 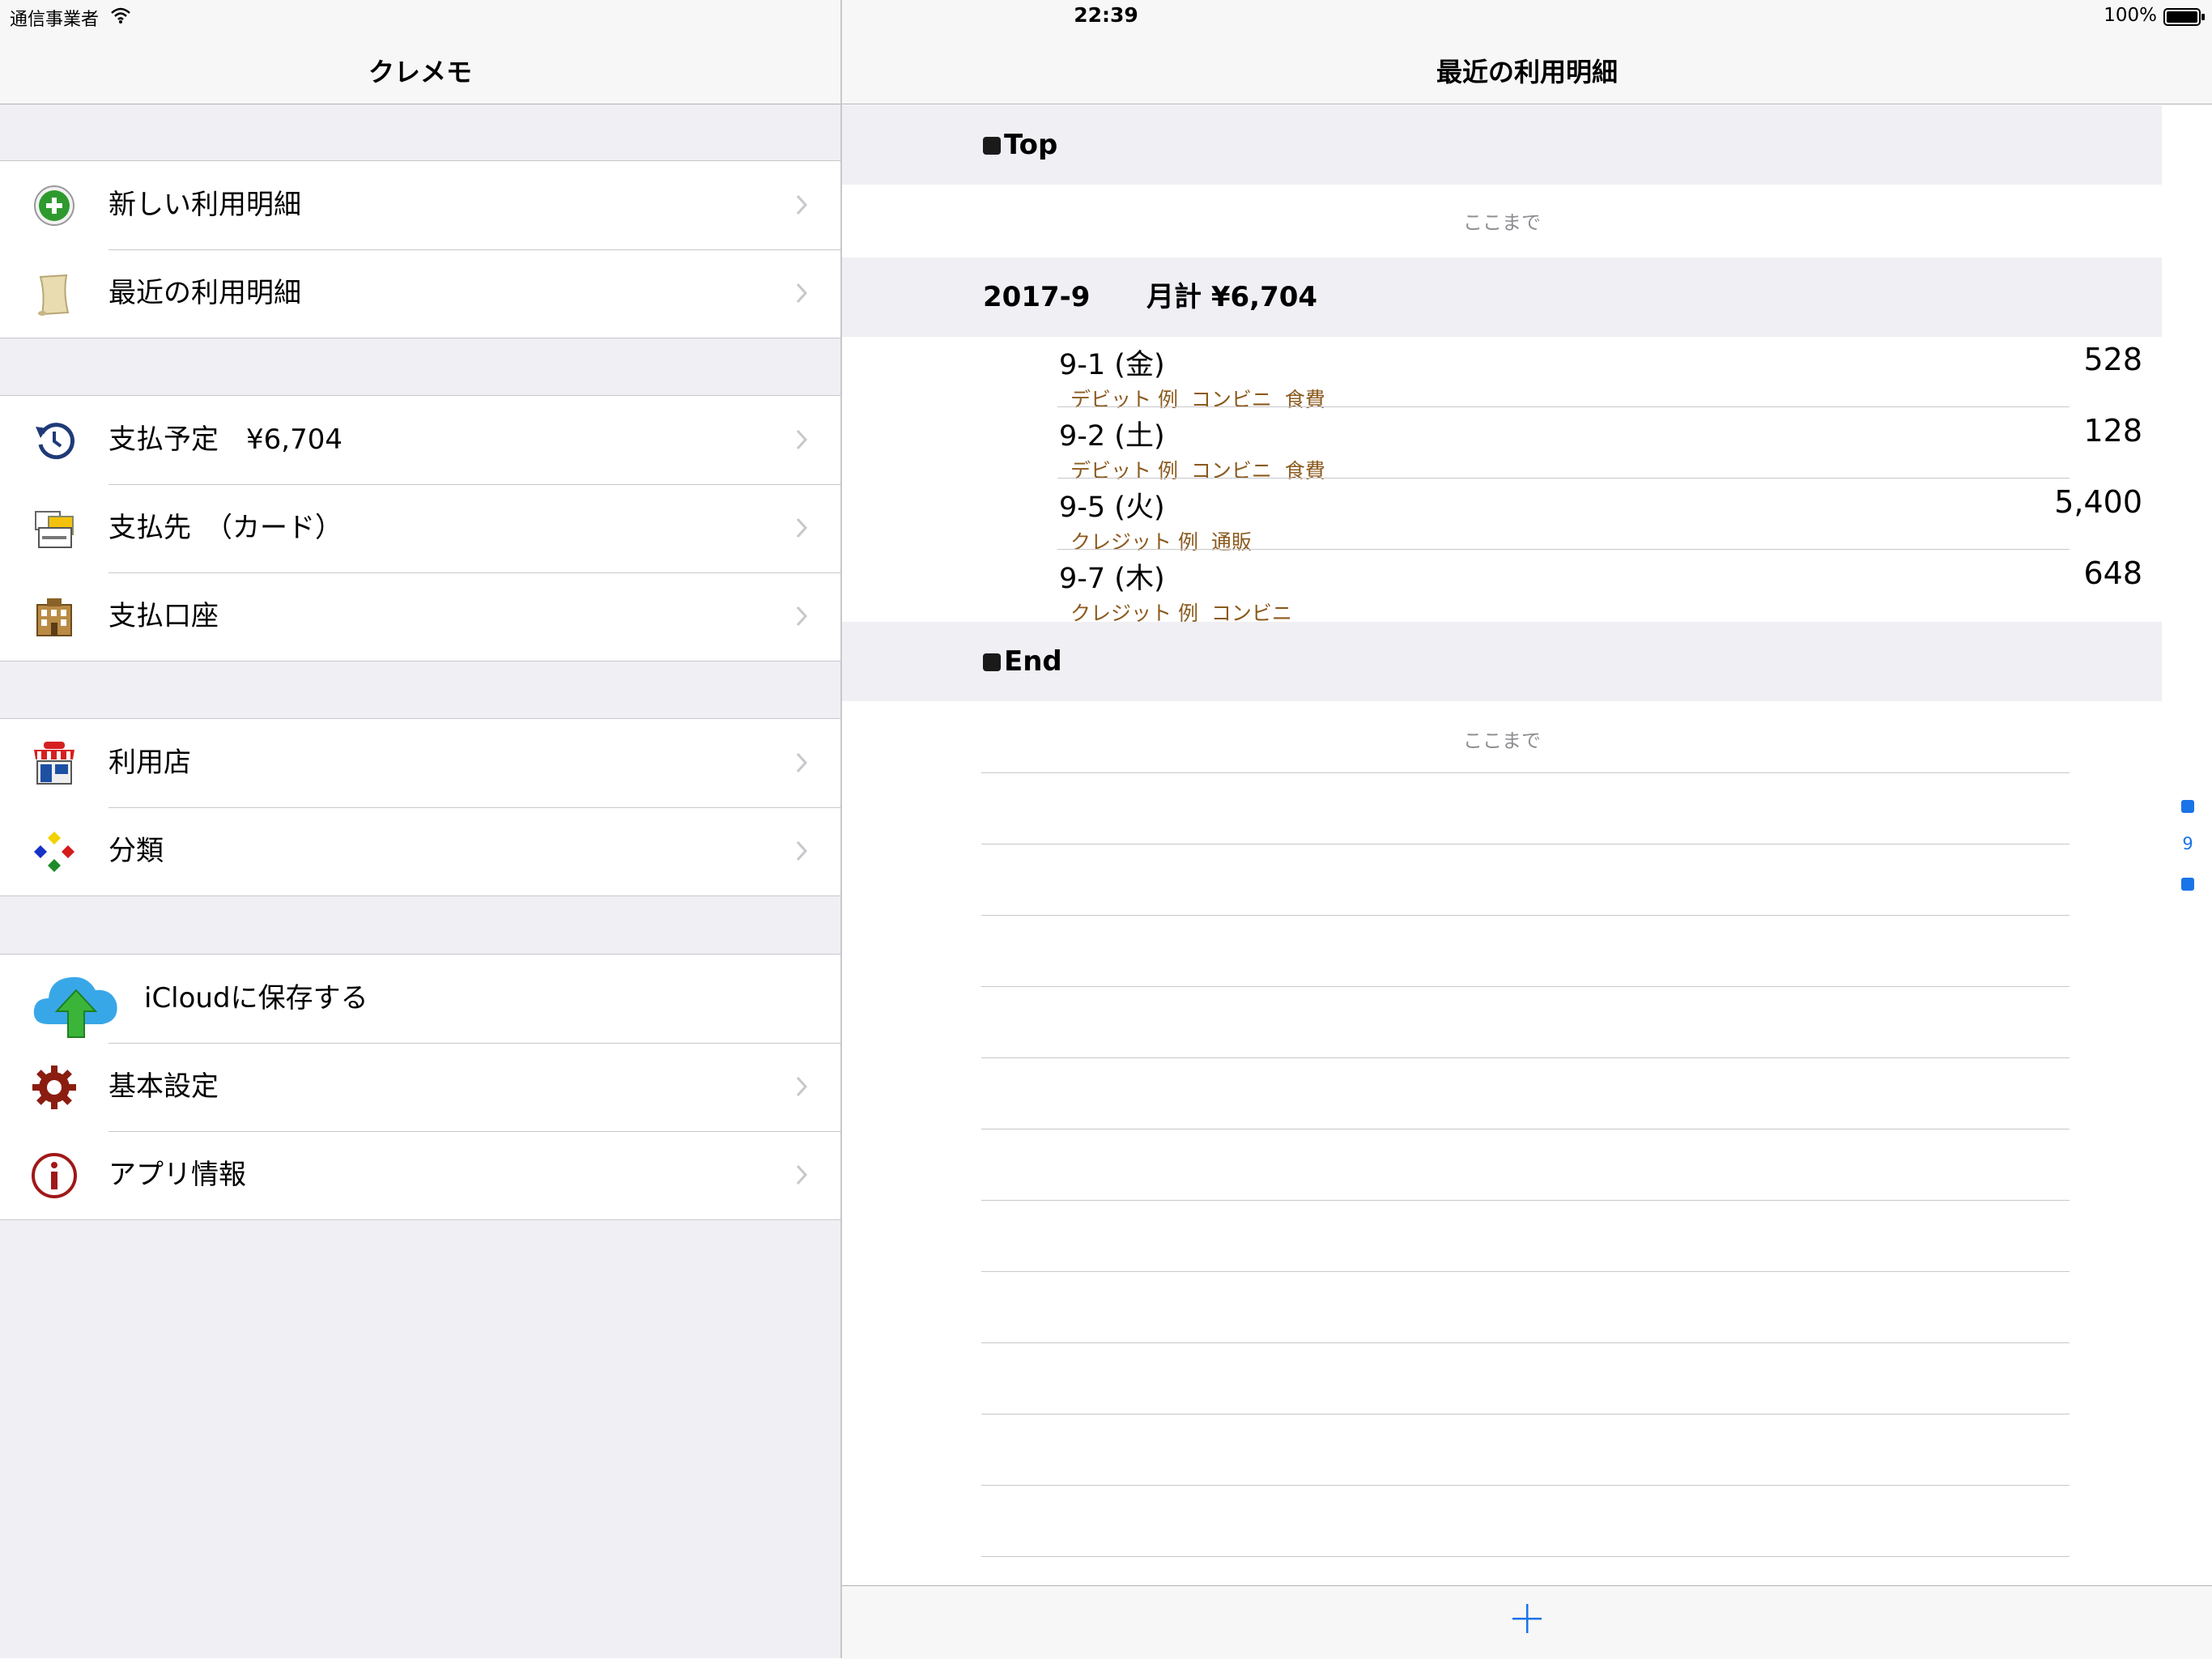 What do you see at coordinates (54, 617) in the screenshot?
I see `bank-icon` at bounding box center [54, 617].